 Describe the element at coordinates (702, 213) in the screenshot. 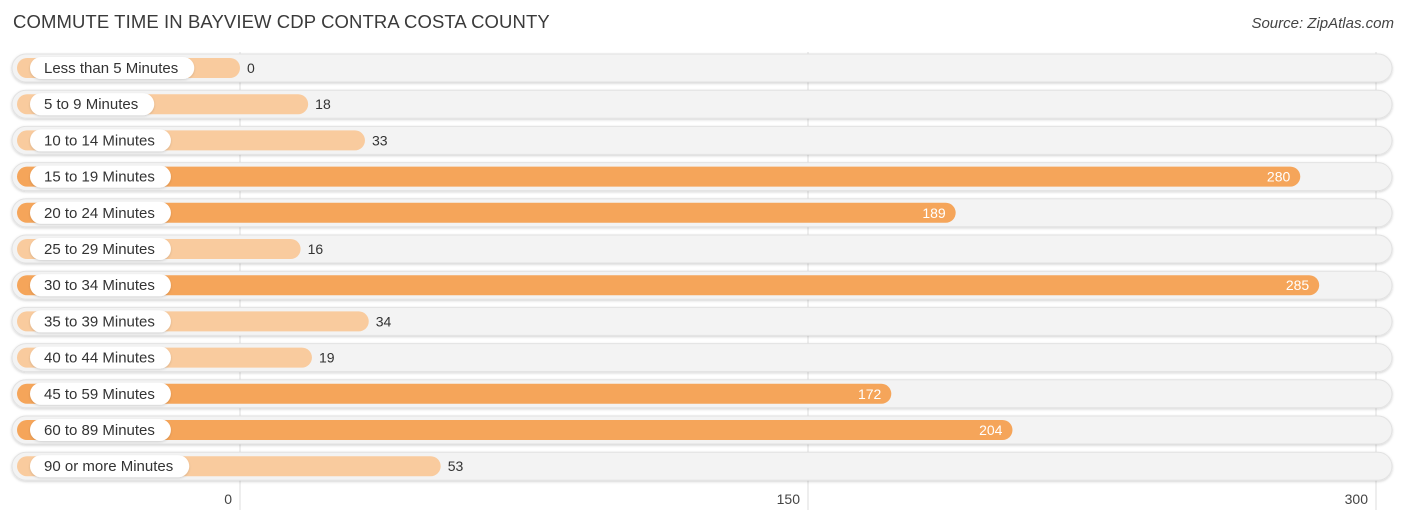

I see `bar-row: 20 to 24 Minutes 189` at that location.